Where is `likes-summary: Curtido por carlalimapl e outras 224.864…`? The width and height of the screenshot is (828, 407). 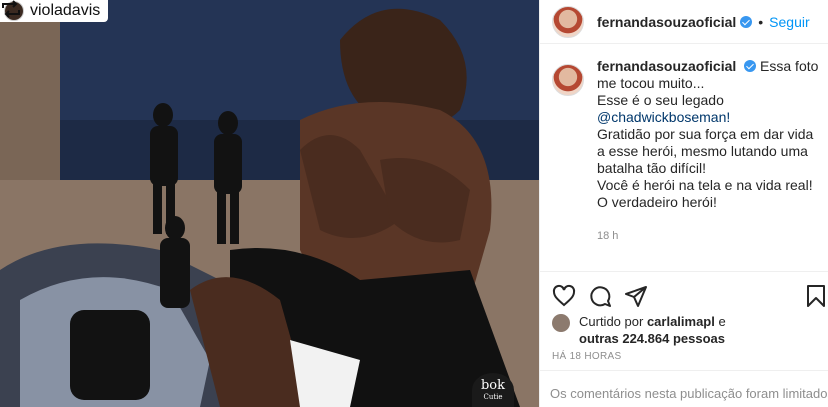 likes-summary: Curtido por carlalimapl e outras 224.864… is located at coordinates (686, 330).